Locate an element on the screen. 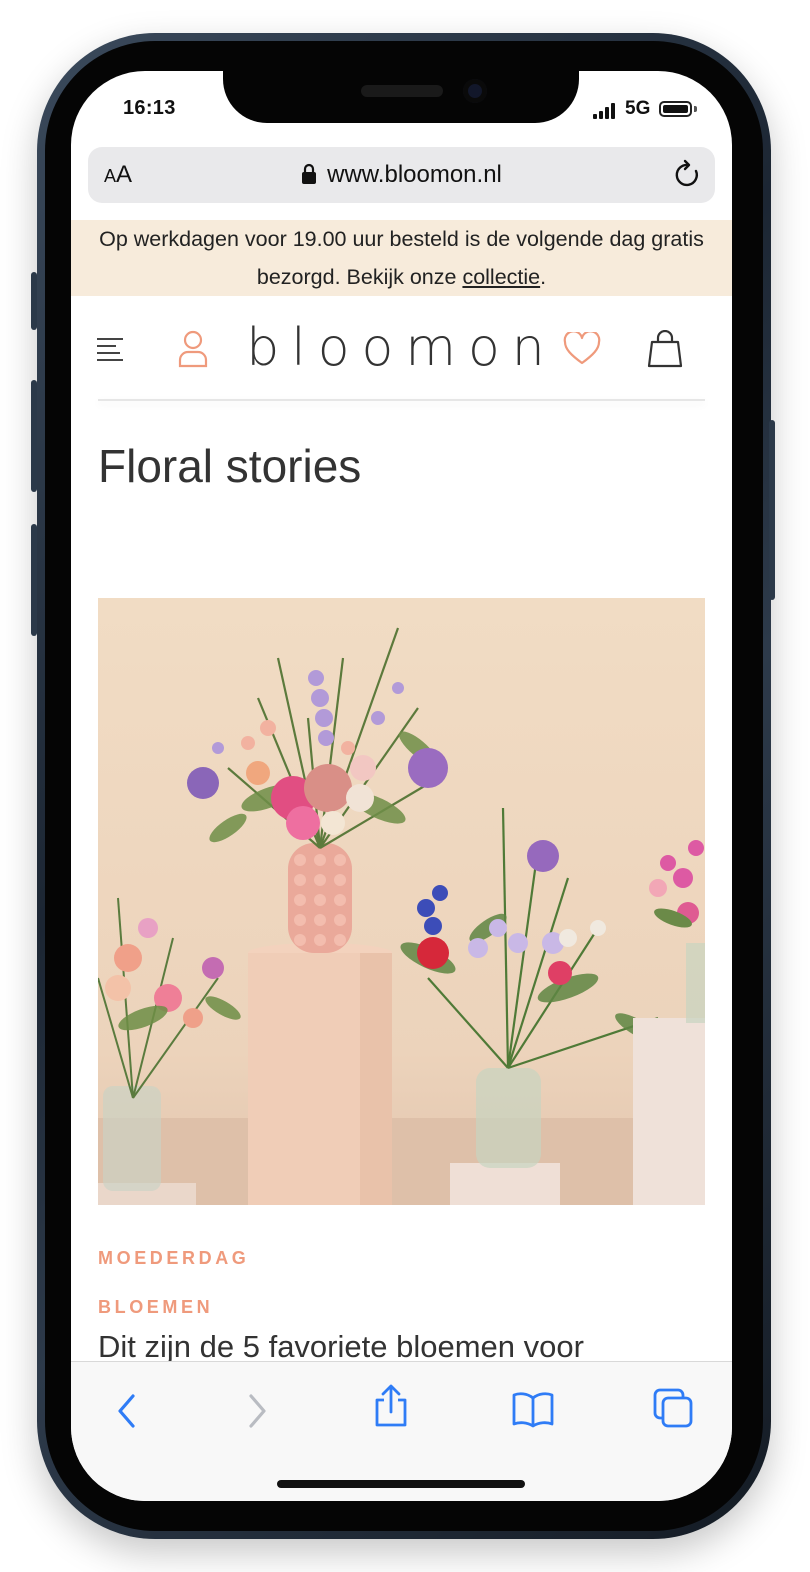 The width and height of the screenshot is (810, 1572). bookmarks-icon is located at coordinates (533, 1409).